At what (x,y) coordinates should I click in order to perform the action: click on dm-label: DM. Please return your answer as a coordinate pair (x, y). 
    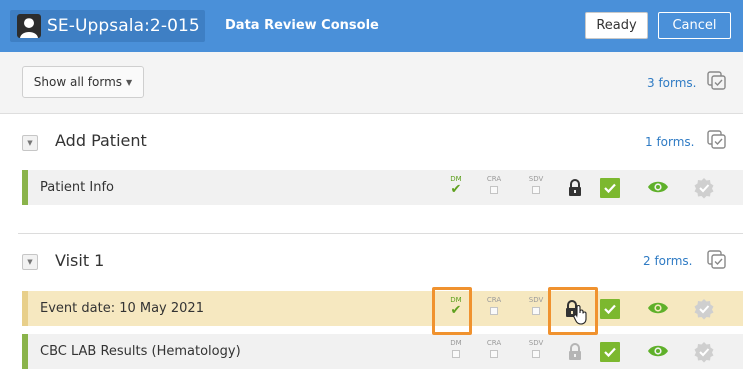
    Looking at the image, I should click on (456, 343).